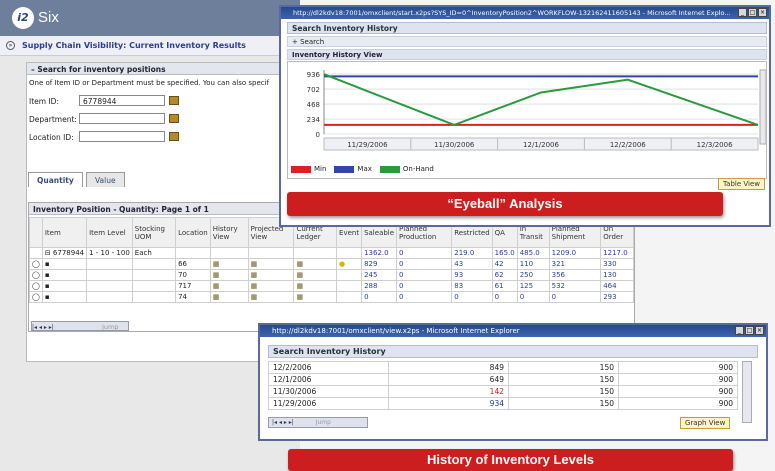 The image size is (775, 471). I want to click on section-header: Search Inventory History, so click(513, 351).